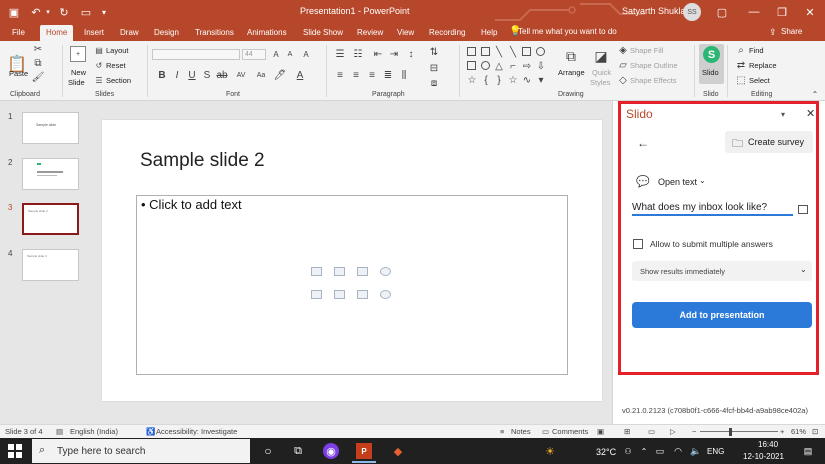 The height and width of the screenshot is (464, 825). What do you see at coordinates (763, 456) in the screenshot?
I see `clock-date: 12-10-2021` at bounding box center [763, 456].